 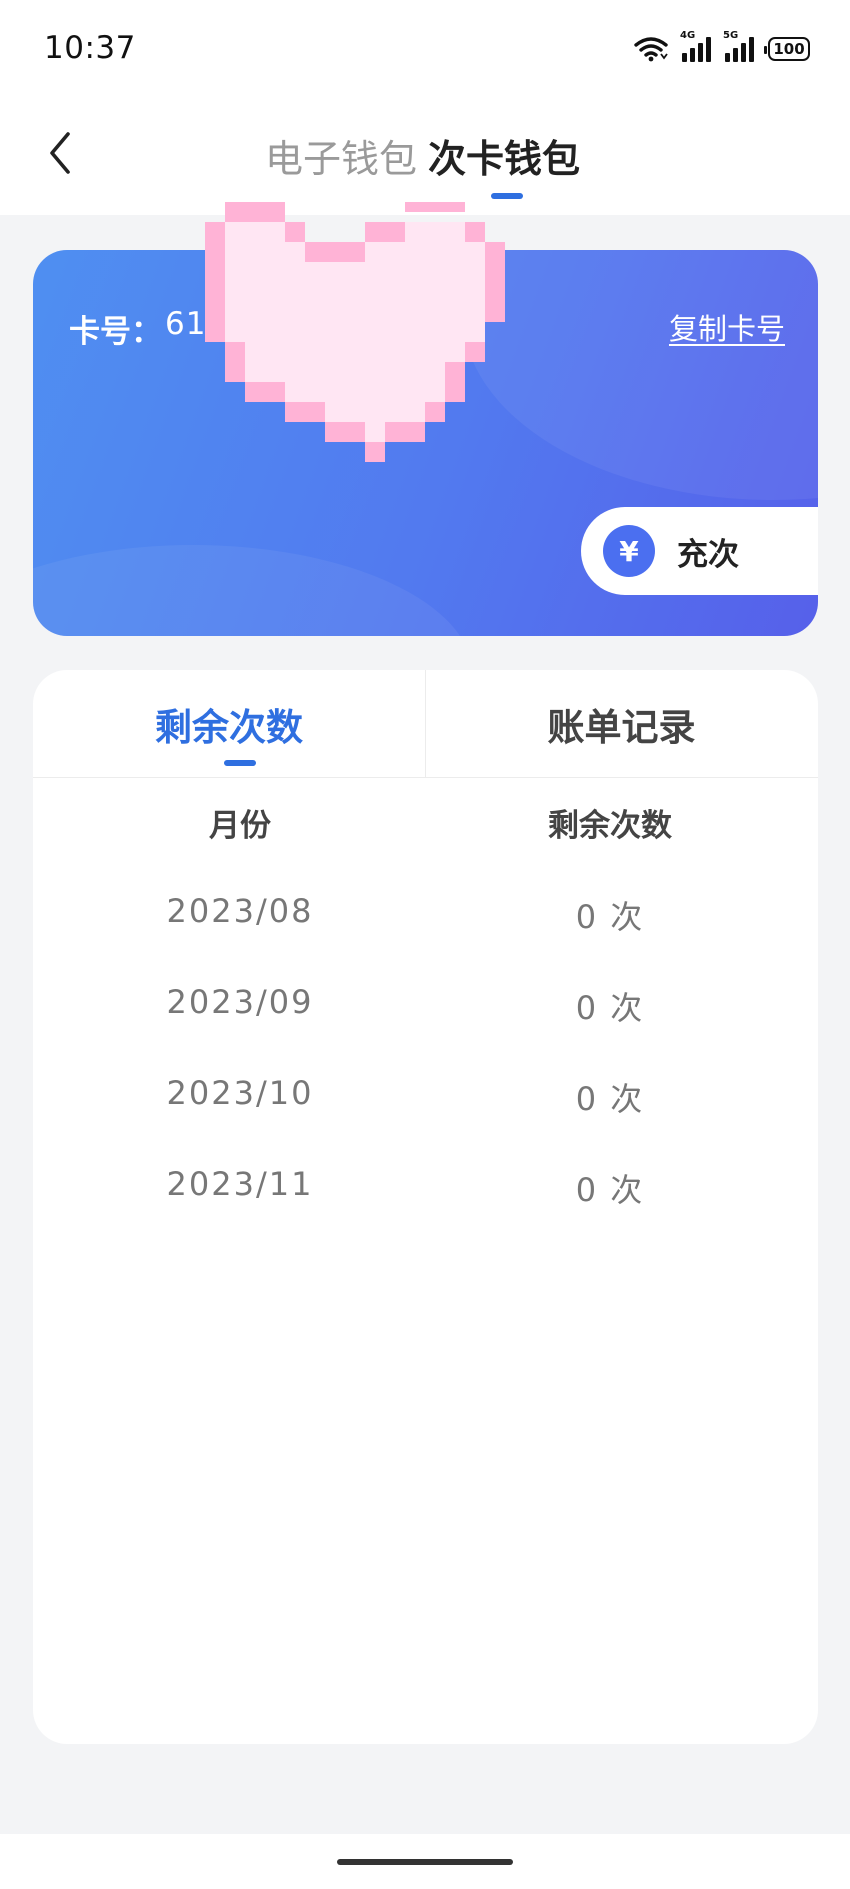 I want to click on status-time: 10:37, so click(x=90, y=48).